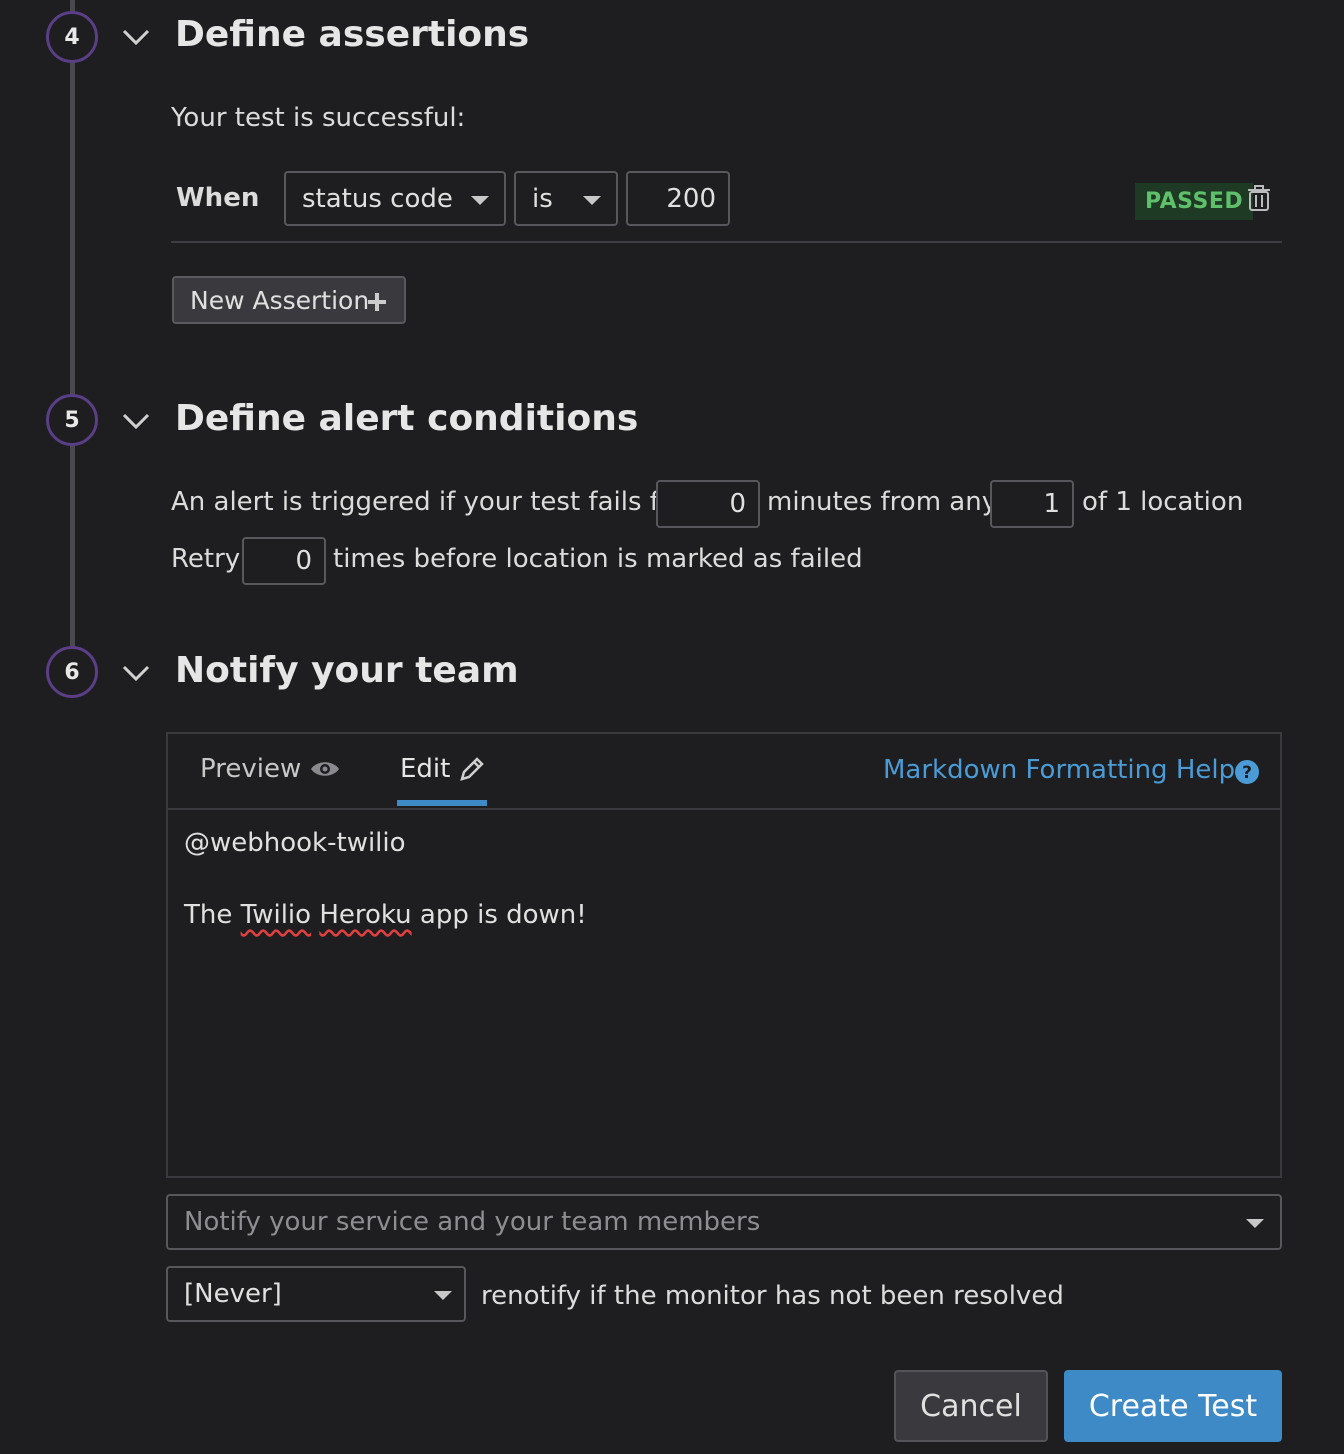 The width and height of the screenshot is (1344, 1454). What do you see at coordinates (708, 504) in the screenshot?
I see `alert-minutes-input: 0` at bounding box center [708, 504].